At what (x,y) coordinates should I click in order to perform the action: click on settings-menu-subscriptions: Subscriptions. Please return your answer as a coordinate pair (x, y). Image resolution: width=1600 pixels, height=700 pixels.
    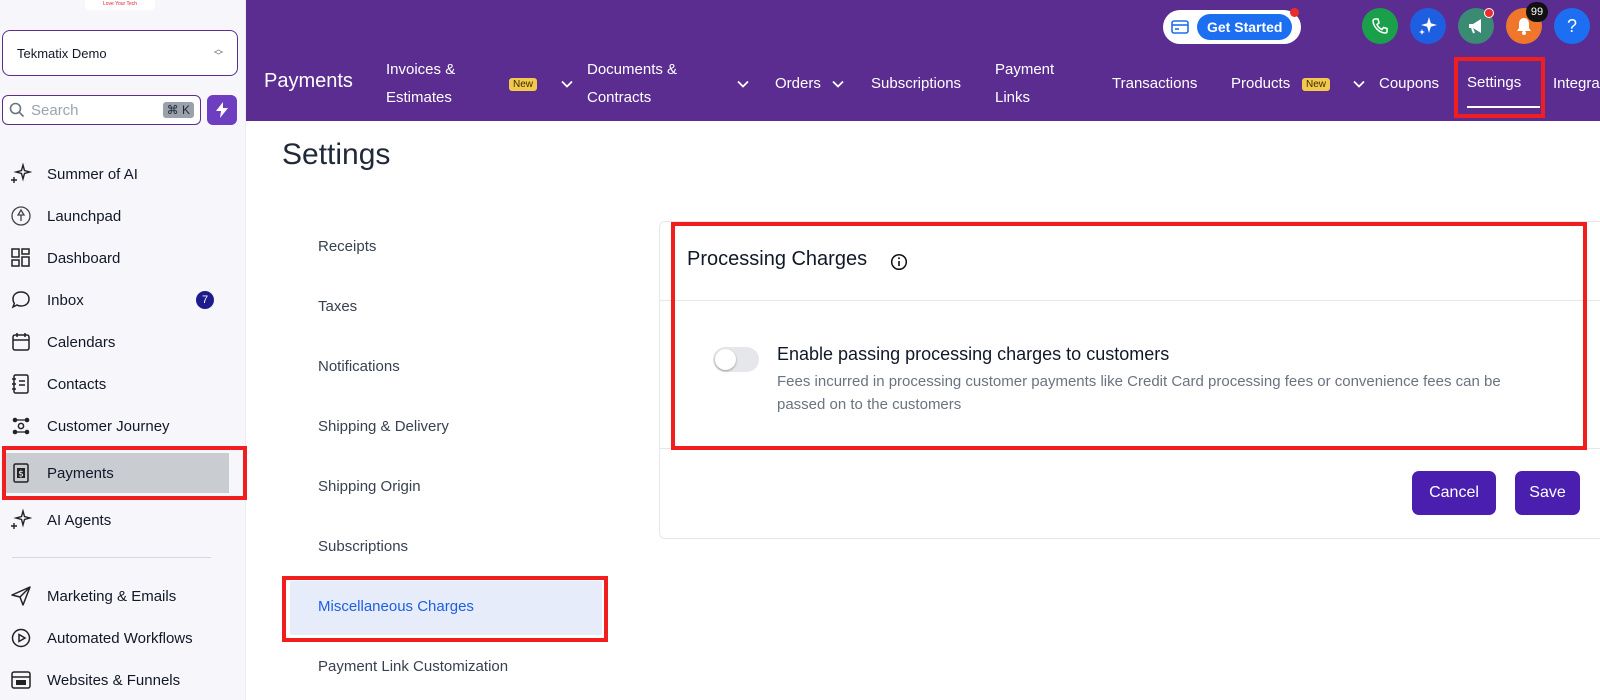
    Looking at the image, I should click on (363, 546).